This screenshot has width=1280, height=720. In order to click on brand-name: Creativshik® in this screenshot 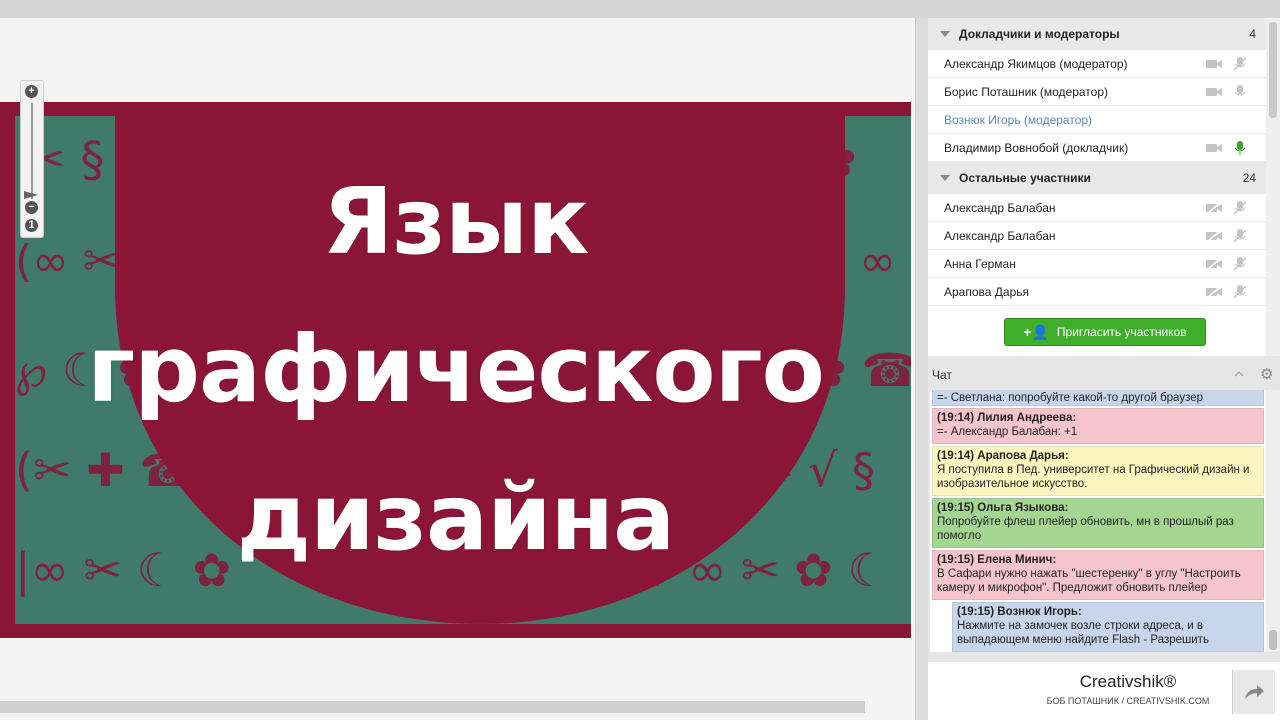, I will do `click(1128, 681)`.